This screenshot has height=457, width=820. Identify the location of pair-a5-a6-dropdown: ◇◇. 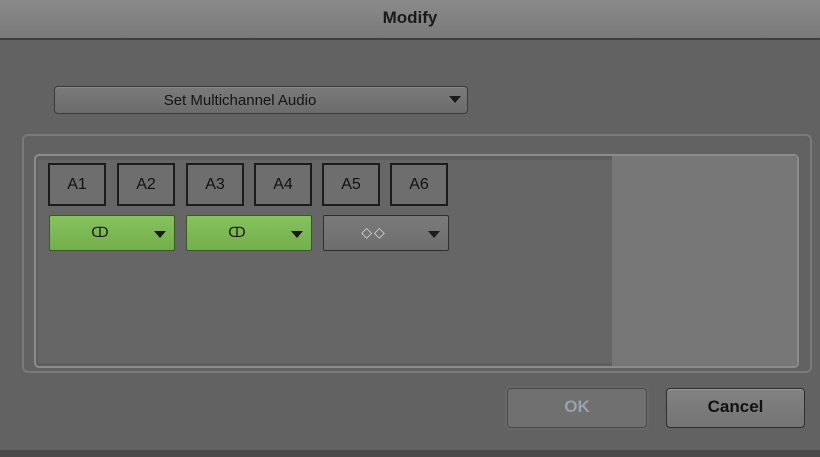
(386, 233).